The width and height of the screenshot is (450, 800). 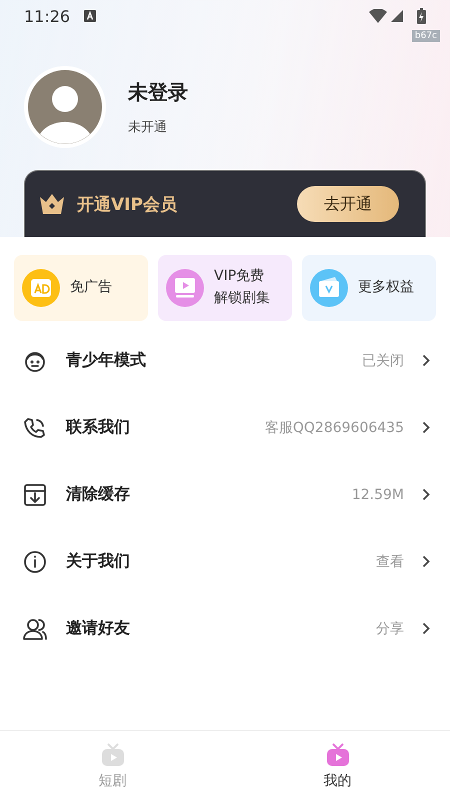 I want to click on vip-title: 开通VIP会员, so click(x=127, y=205).